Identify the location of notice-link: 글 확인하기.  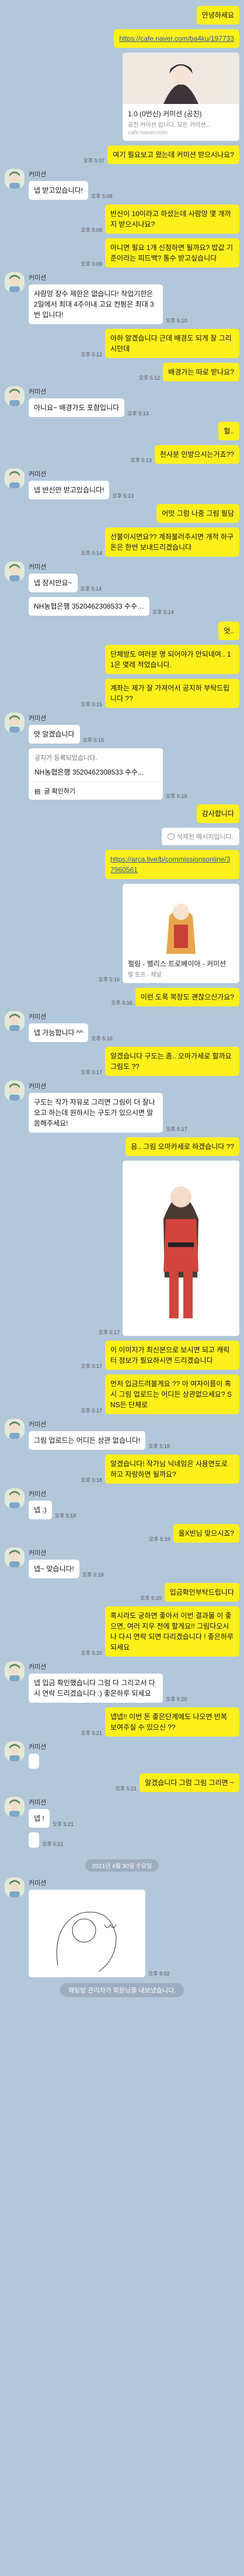
(60, 791).